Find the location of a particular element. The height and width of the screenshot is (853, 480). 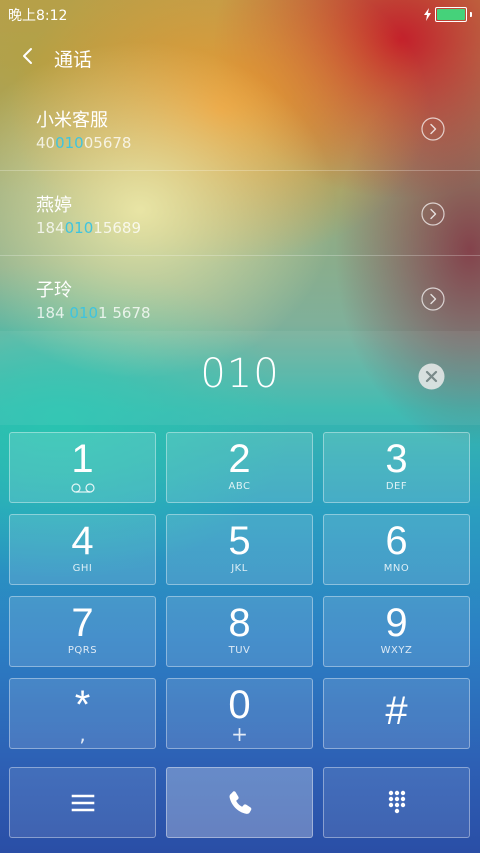

key-5: 5 JKL is located at coordinates (239, 549).